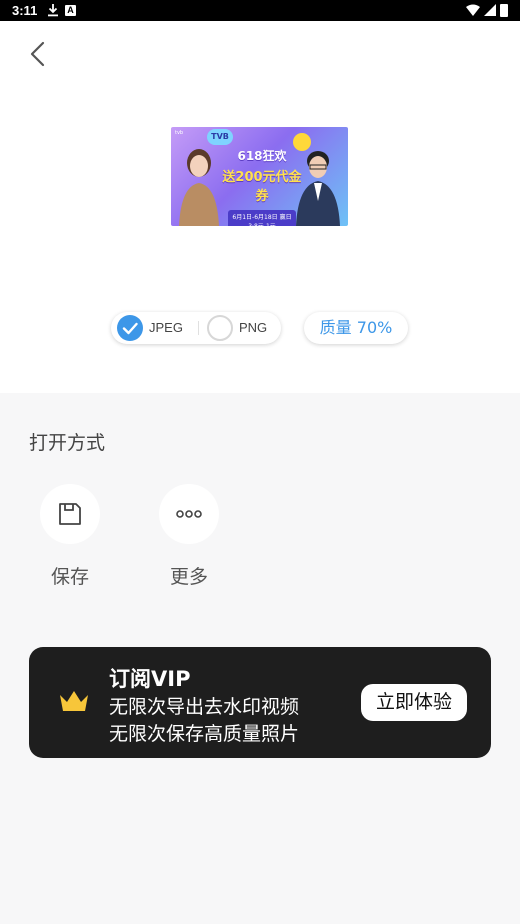 This screenshot has width=520, height=924. I want to click on more-action: 更多, so click(189, 539).